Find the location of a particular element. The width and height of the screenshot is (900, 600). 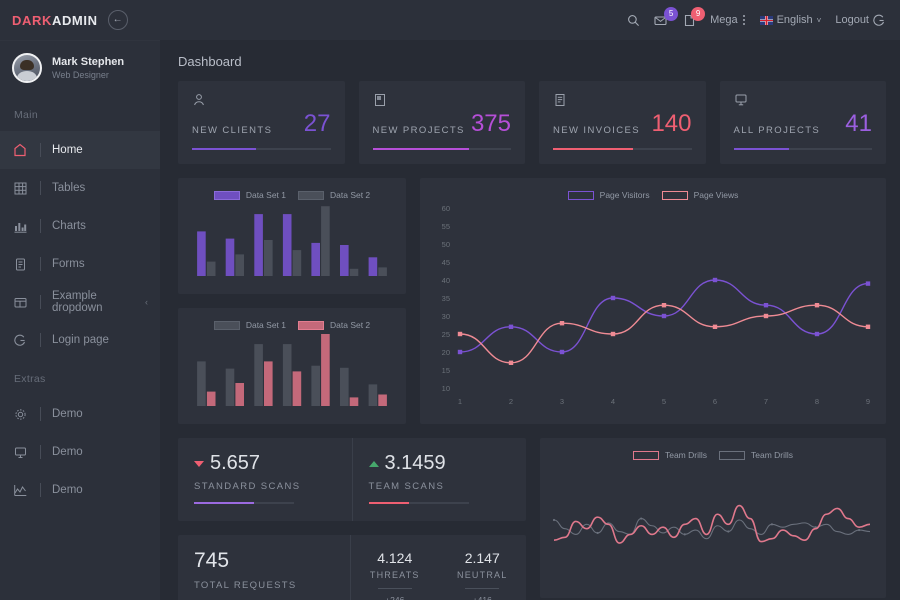

sidebar-item-home: Home is located at coordinates (80, 150).